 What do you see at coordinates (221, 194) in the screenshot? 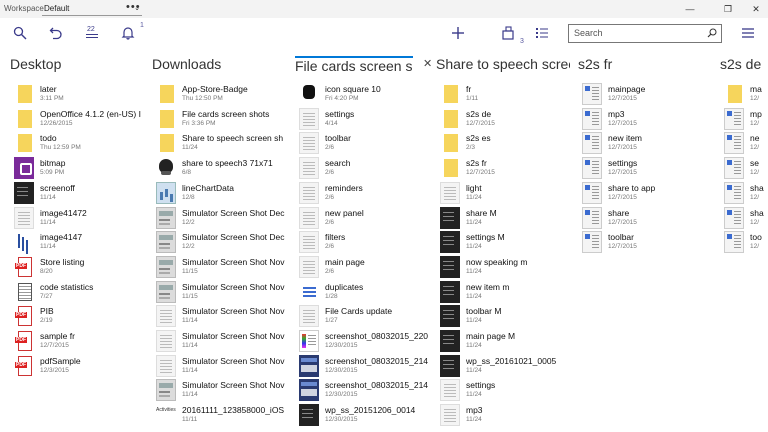
I see `file-item: lineChartData 12/8` at bounding box center [221, 194].